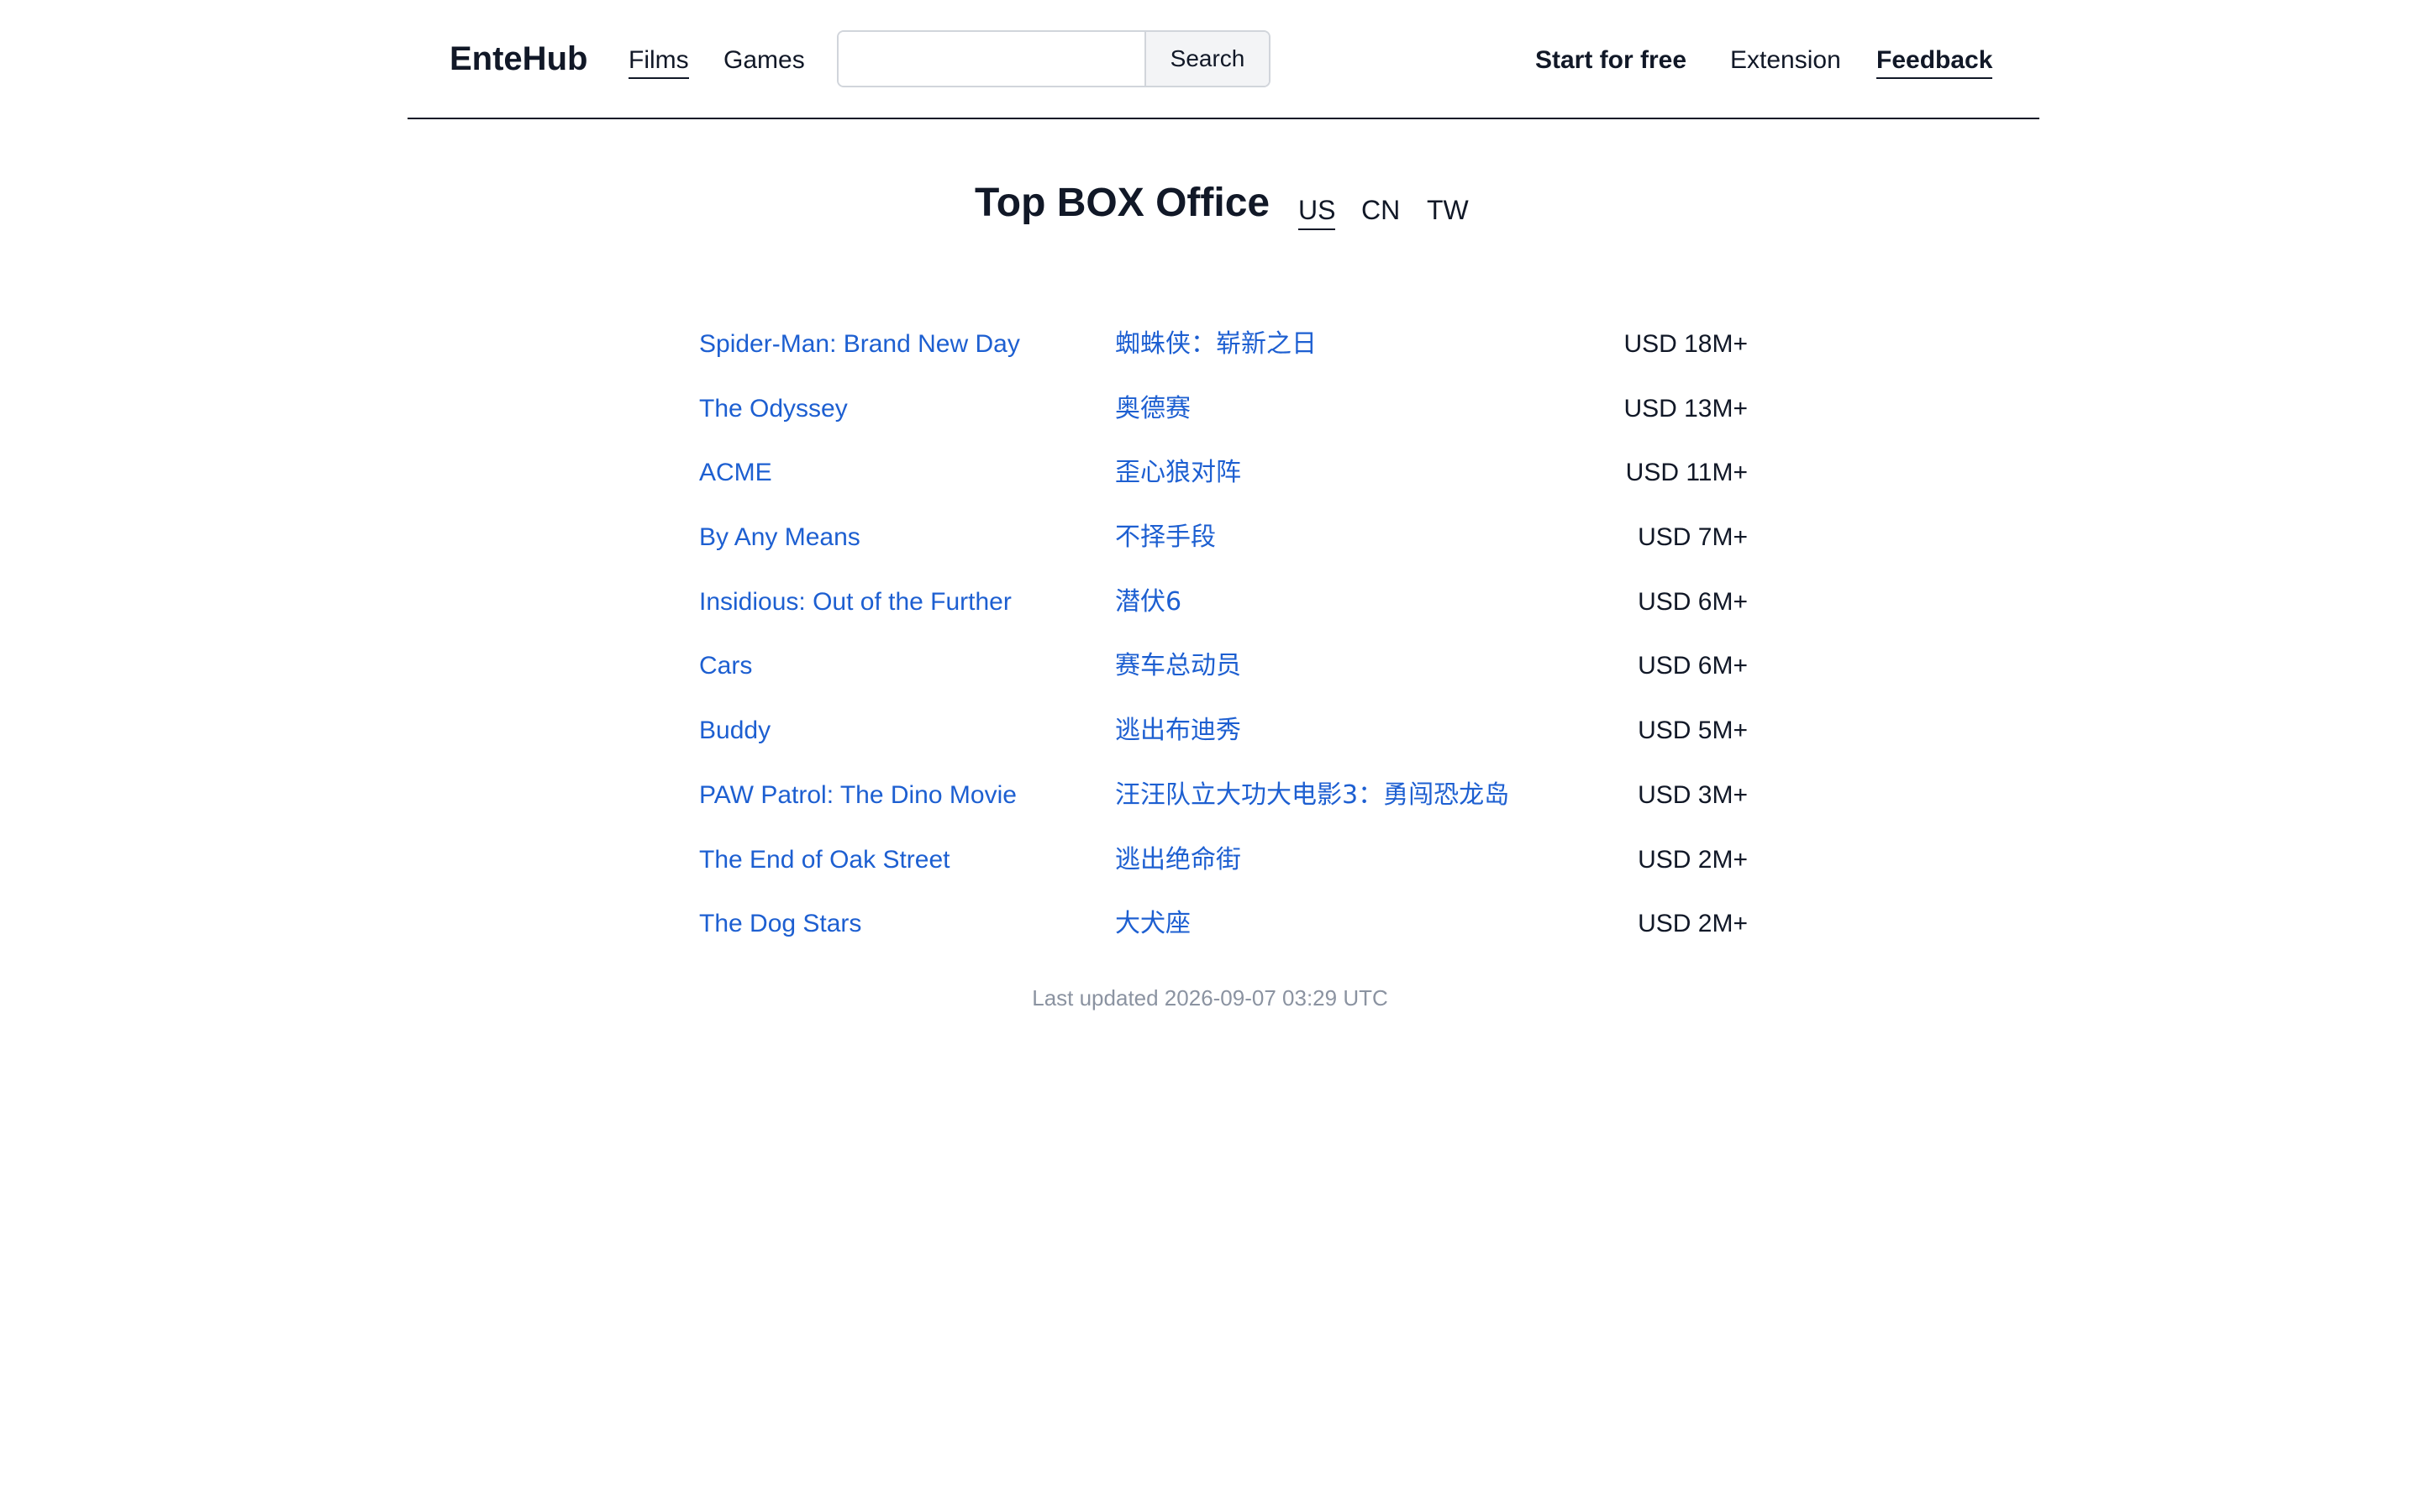 The image size is (2420, 1512). I want to click on film-title-link: Spider-Man: Brand New Day, so click(859, 344).